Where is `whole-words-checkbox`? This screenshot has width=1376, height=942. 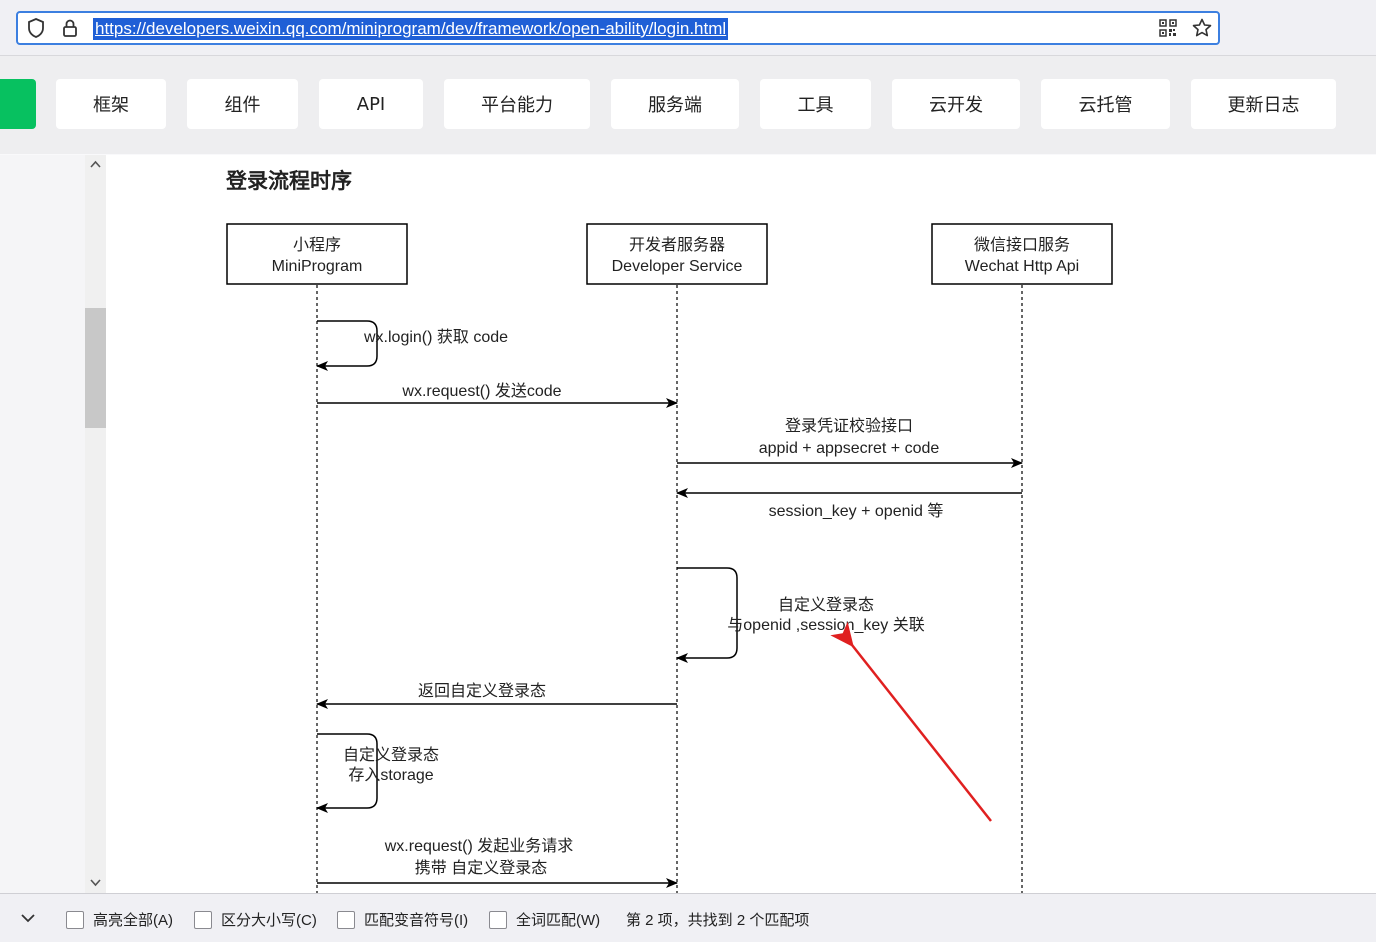 whole-words-checkbox is located at coordinates (498, 919).